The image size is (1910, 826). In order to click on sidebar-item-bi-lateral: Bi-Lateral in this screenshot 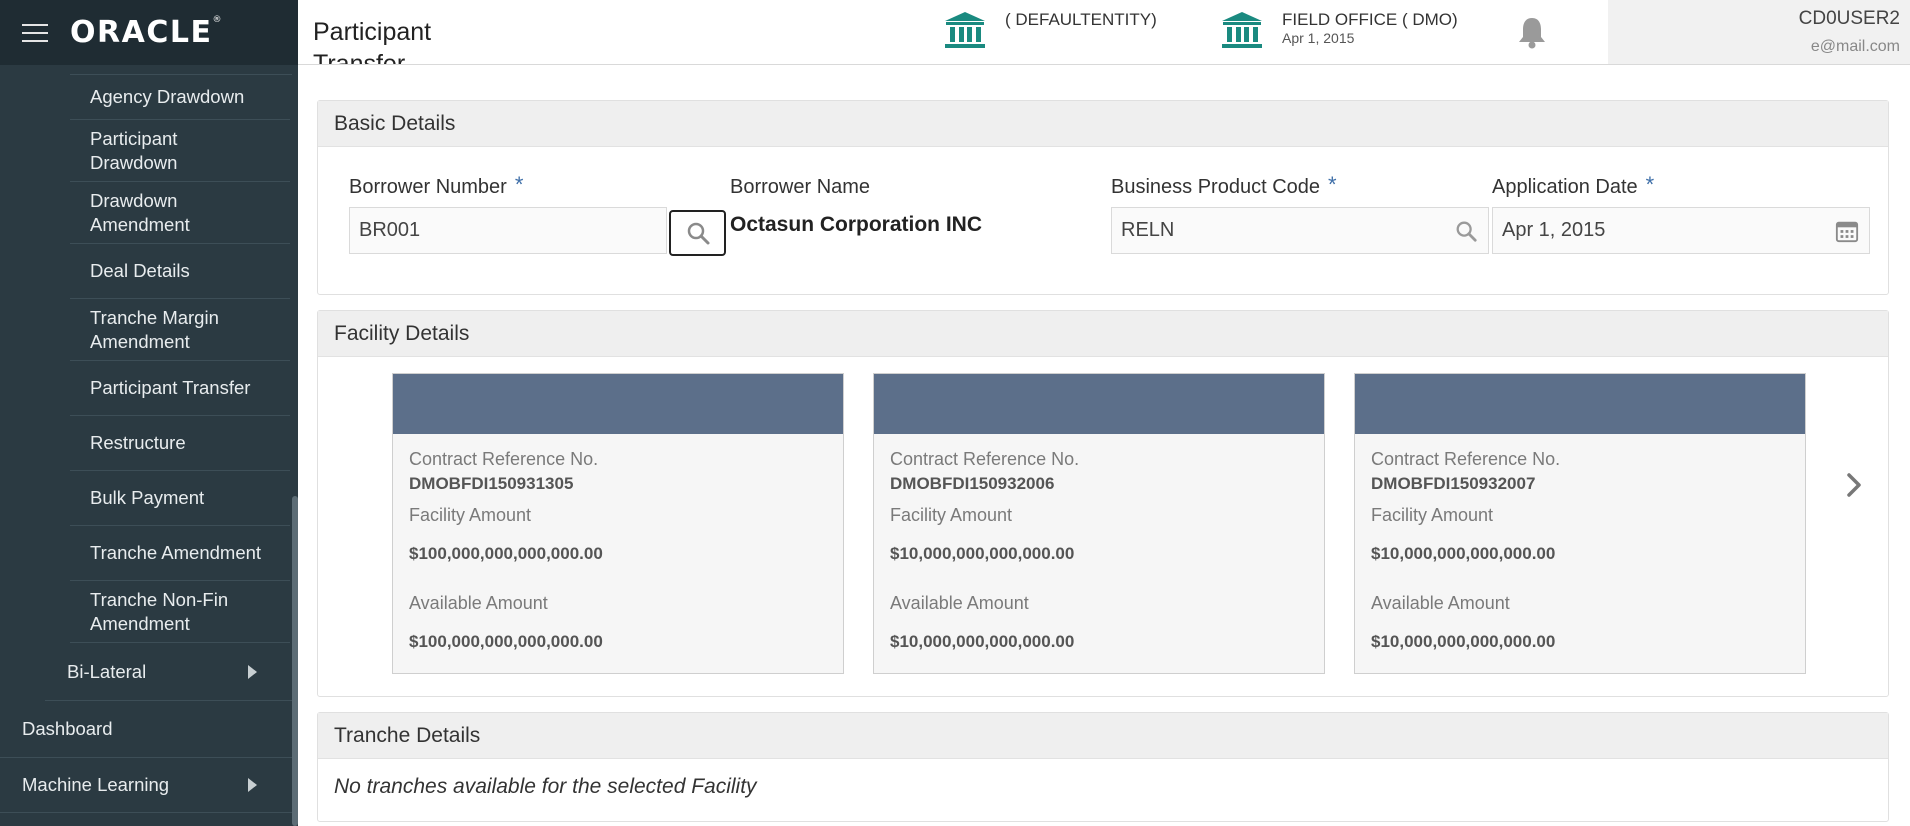, I will do `click(168, 672)`.